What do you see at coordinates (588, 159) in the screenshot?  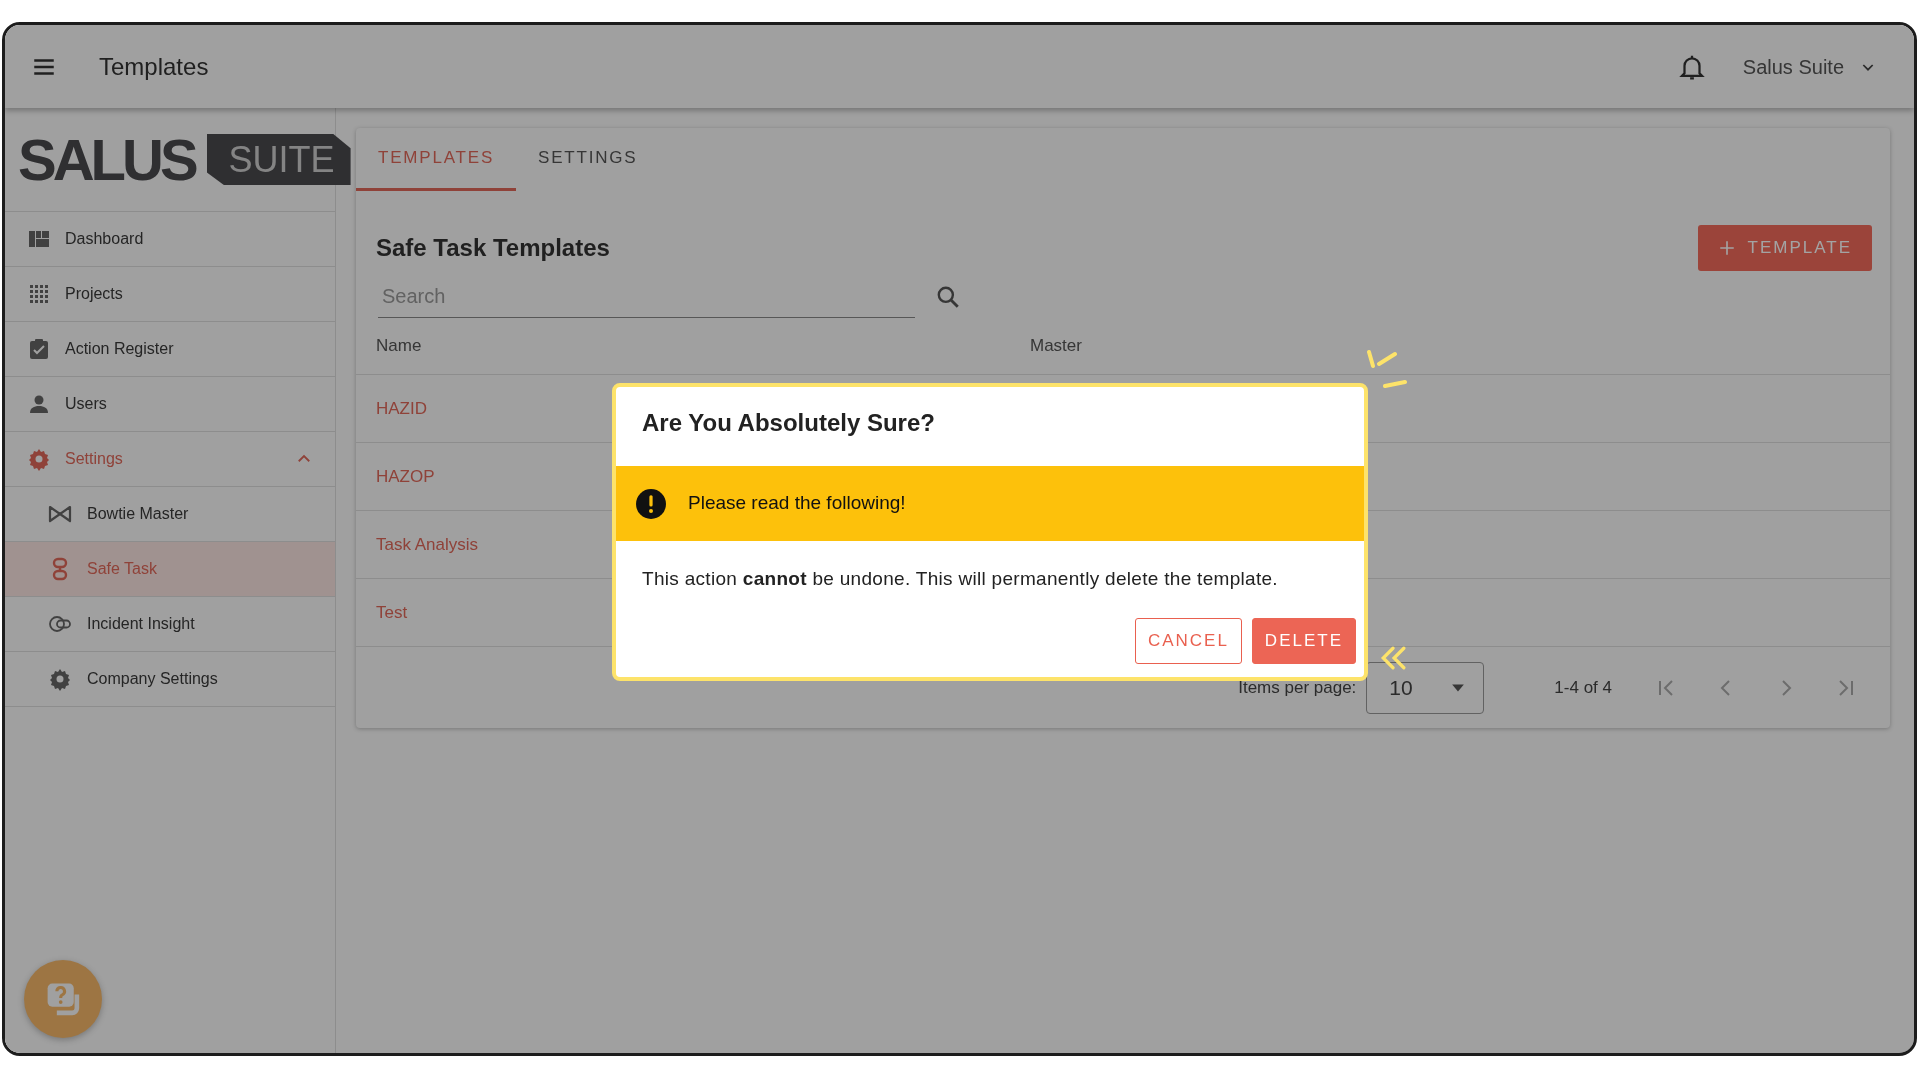 I see `tab: SETTINGS` at bounding box center [588, 159].